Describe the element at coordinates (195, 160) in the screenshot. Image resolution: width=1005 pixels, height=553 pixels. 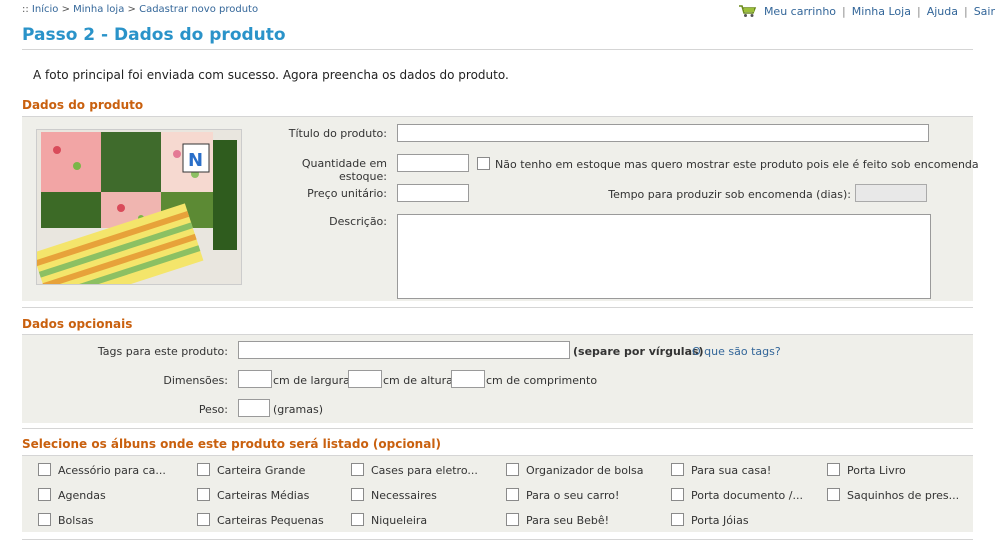
I see `svg-text: N` at that location.